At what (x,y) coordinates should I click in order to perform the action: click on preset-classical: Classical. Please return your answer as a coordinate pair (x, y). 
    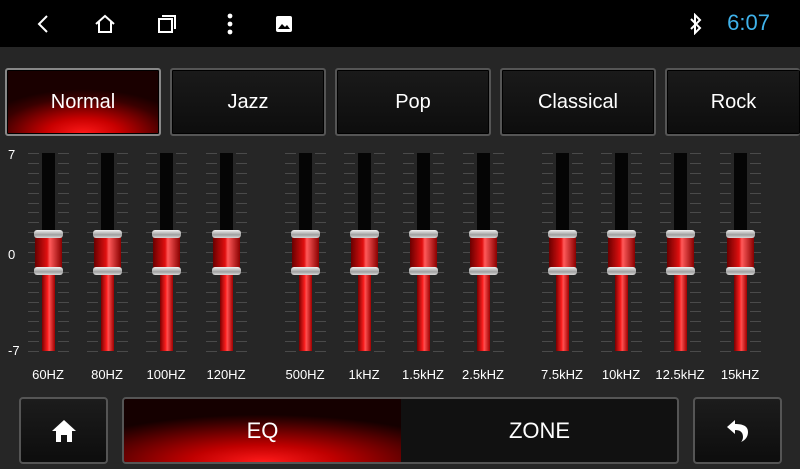
    Looking at the image, I should click on (578, 102).